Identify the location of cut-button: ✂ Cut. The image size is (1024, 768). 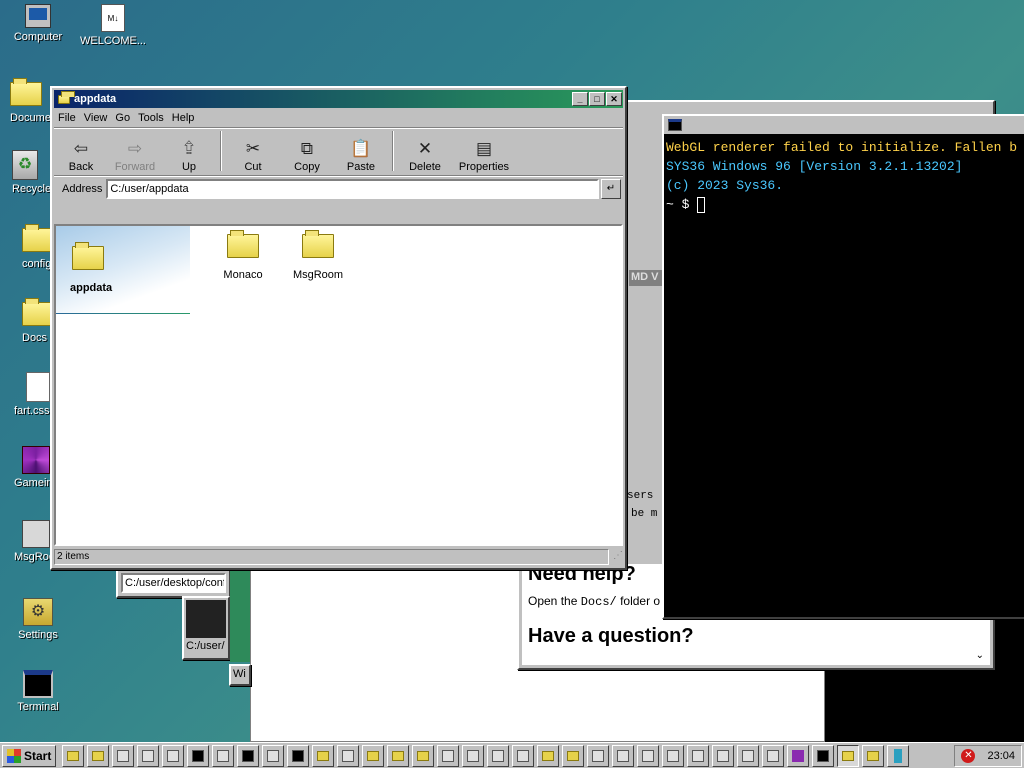
(253, 151).